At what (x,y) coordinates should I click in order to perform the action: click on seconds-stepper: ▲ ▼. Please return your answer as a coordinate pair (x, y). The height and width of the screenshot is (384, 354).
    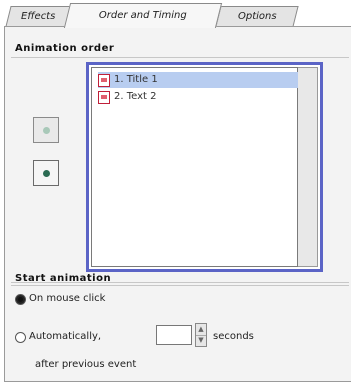
    Looking at the image, I should click on (201, 335).